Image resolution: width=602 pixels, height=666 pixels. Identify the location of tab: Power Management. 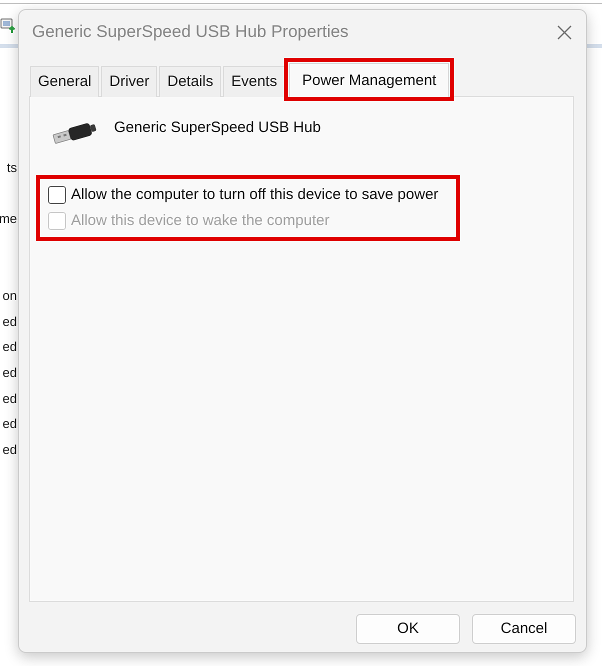
(369, 80).